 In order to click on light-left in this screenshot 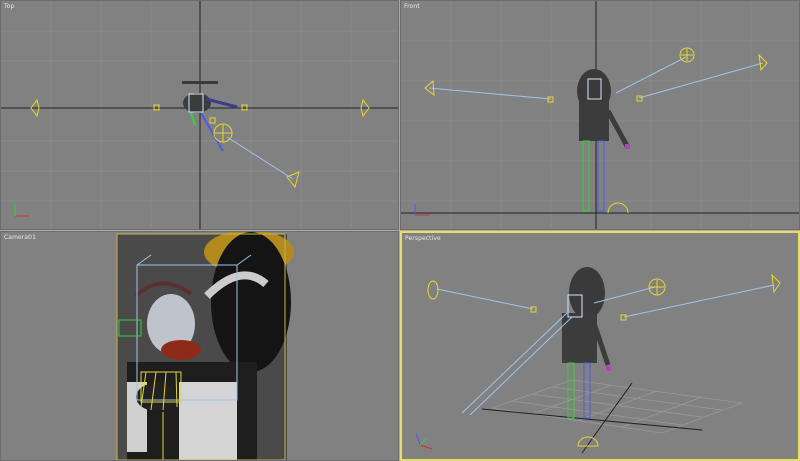, I will do `click(433, 290)`.